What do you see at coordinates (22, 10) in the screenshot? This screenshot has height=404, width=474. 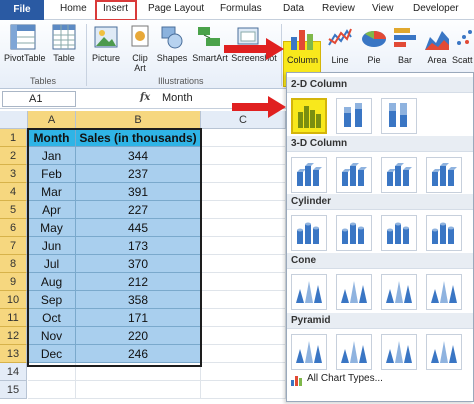 I see `tab-file: File` at bounding box center [22, 10].